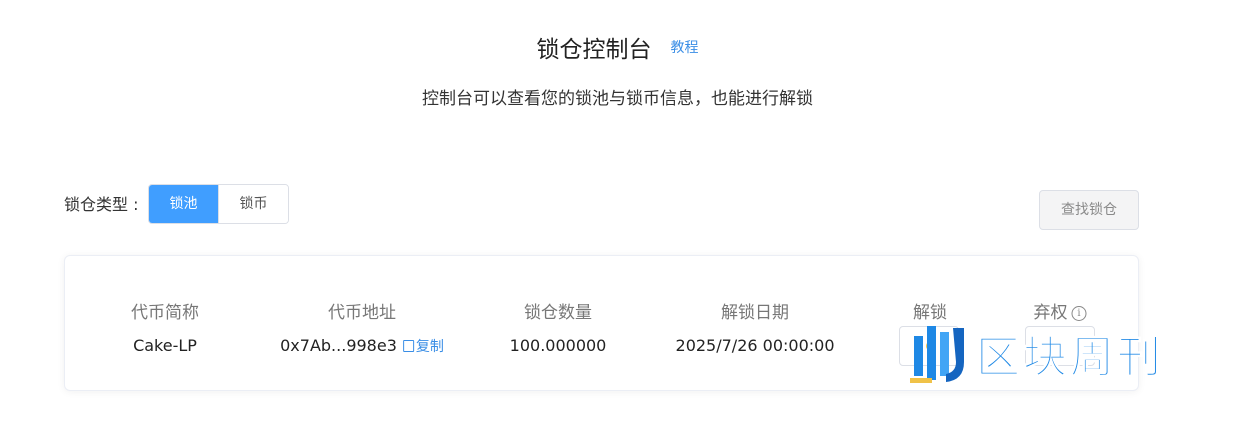 This screenshot has height=431, width=1235. I want to click on copy-address-button: 复制, so click(423, 347).